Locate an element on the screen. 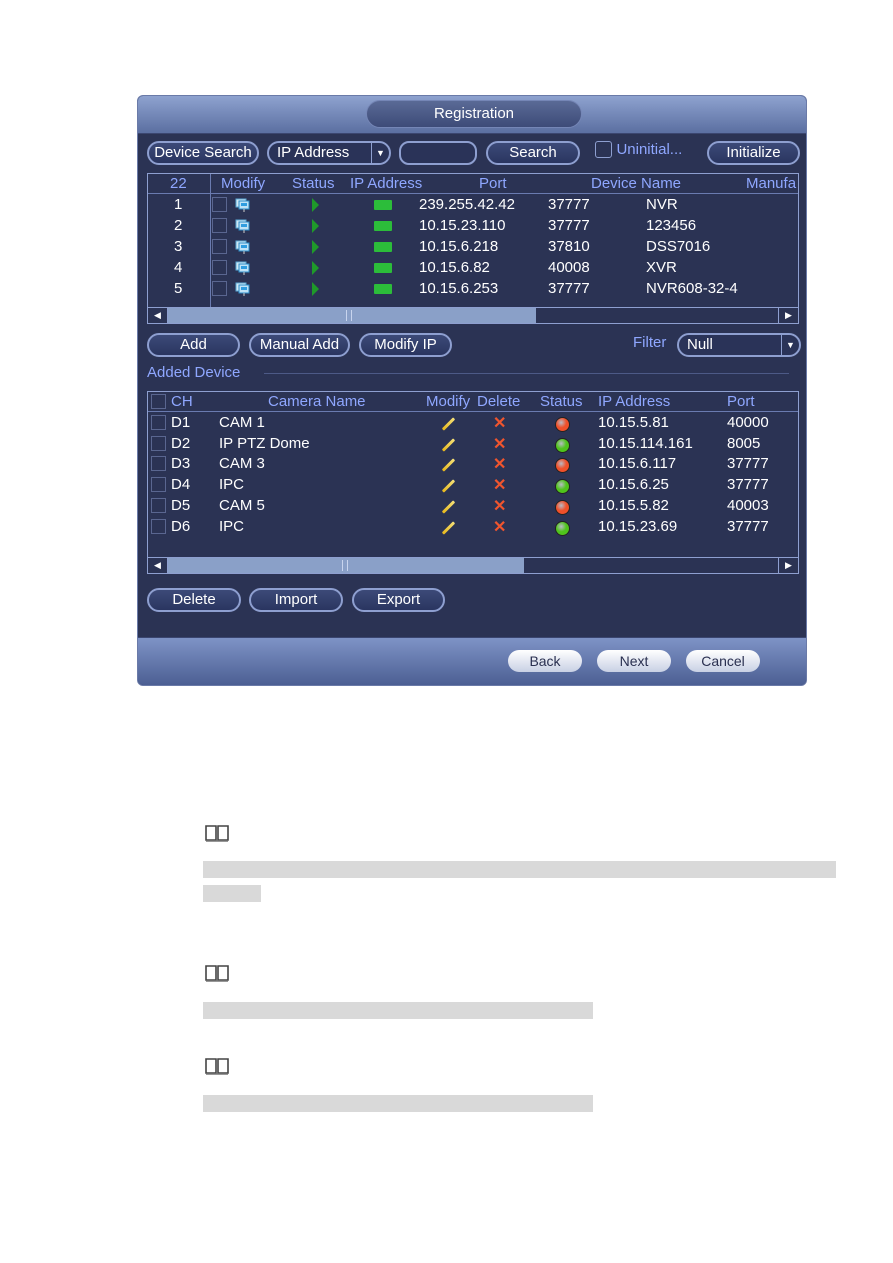 Image resolution: width=893 pixels, height=1263 pixels. device-name: 123456 is located at coordinates (671, 225).